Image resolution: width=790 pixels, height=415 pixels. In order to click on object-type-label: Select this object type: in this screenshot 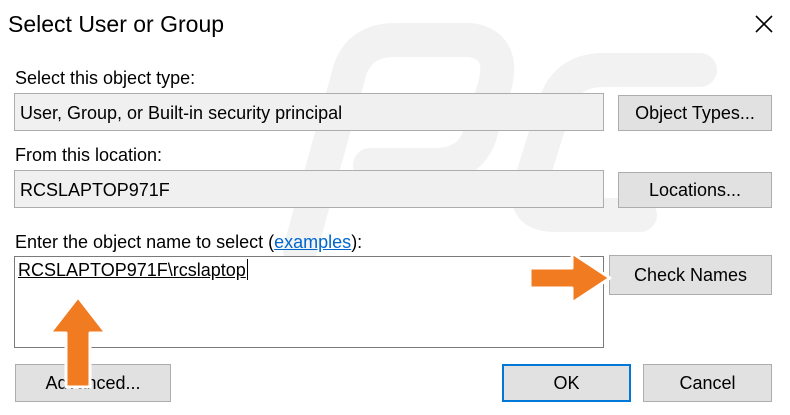, I will do `click(105, 78)`.